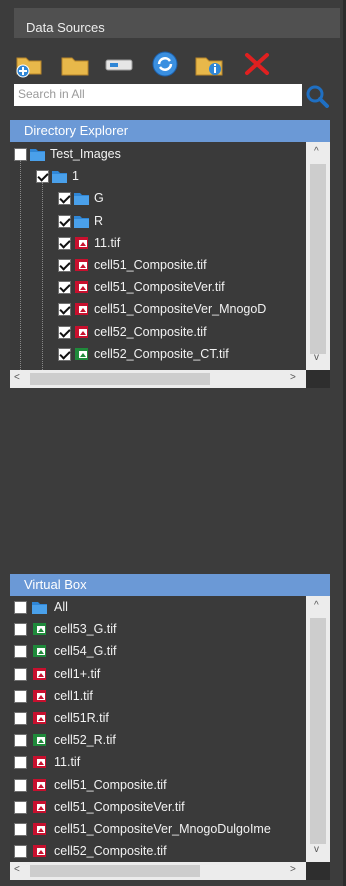 This screenshot has width=346, height=886. What do you see at coordinates (165, 64) in the screenshot?
I see `refresh-button` at bounding box center [165, 64].